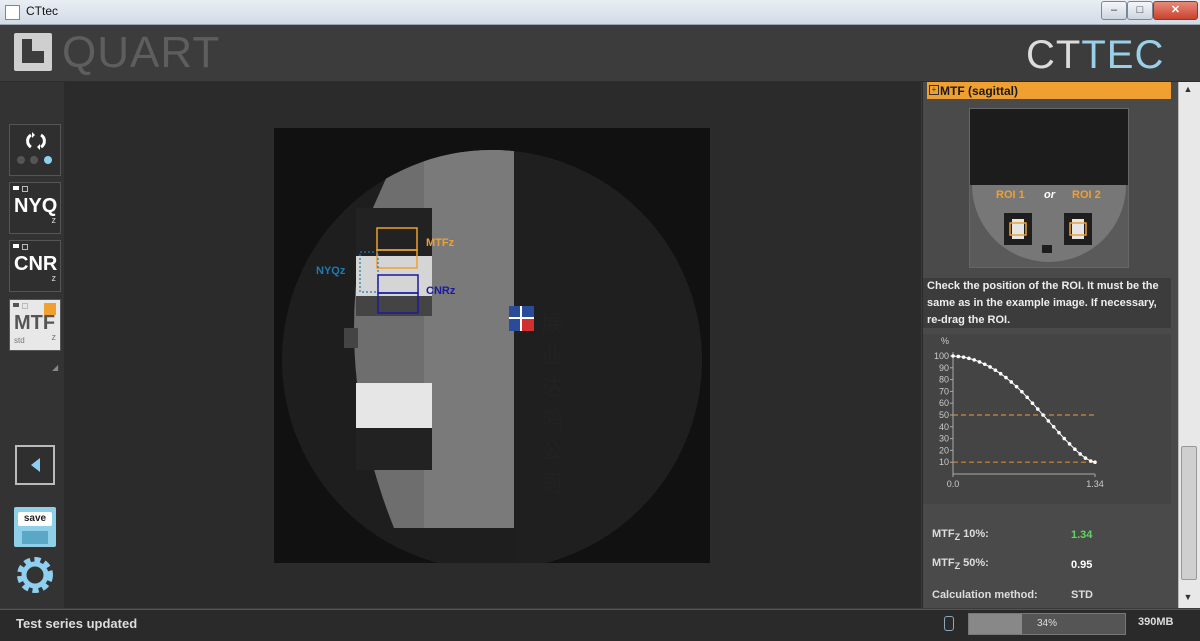 This screenshot has height=641, width=1200. Describe the element at coordinates (331, 271) in the screenshot. I see `roi-label-nyq: NYQz` at that location.